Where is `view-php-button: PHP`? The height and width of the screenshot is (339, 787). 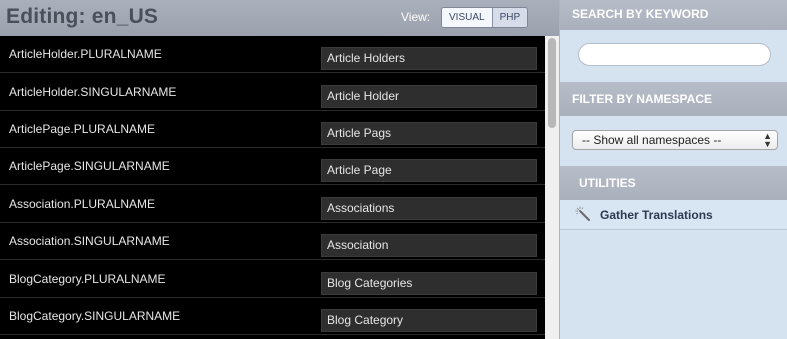 view-php-button: PHP is located at coordinates (510, 17).